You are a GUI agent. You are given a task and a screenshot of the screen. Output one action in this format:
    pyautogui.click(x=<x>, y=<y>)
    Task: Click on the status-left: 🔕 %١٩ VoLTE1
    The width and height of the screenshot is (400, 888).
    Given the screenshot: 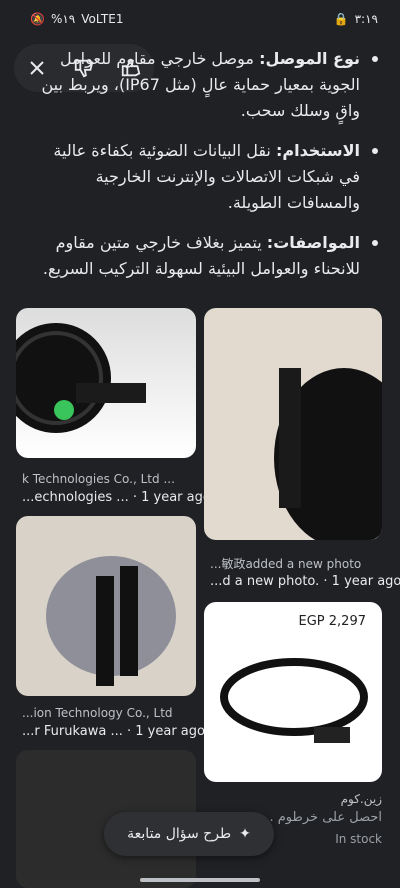 What is the action you would take?
    pyautogui.click(x=76, y=19)
    